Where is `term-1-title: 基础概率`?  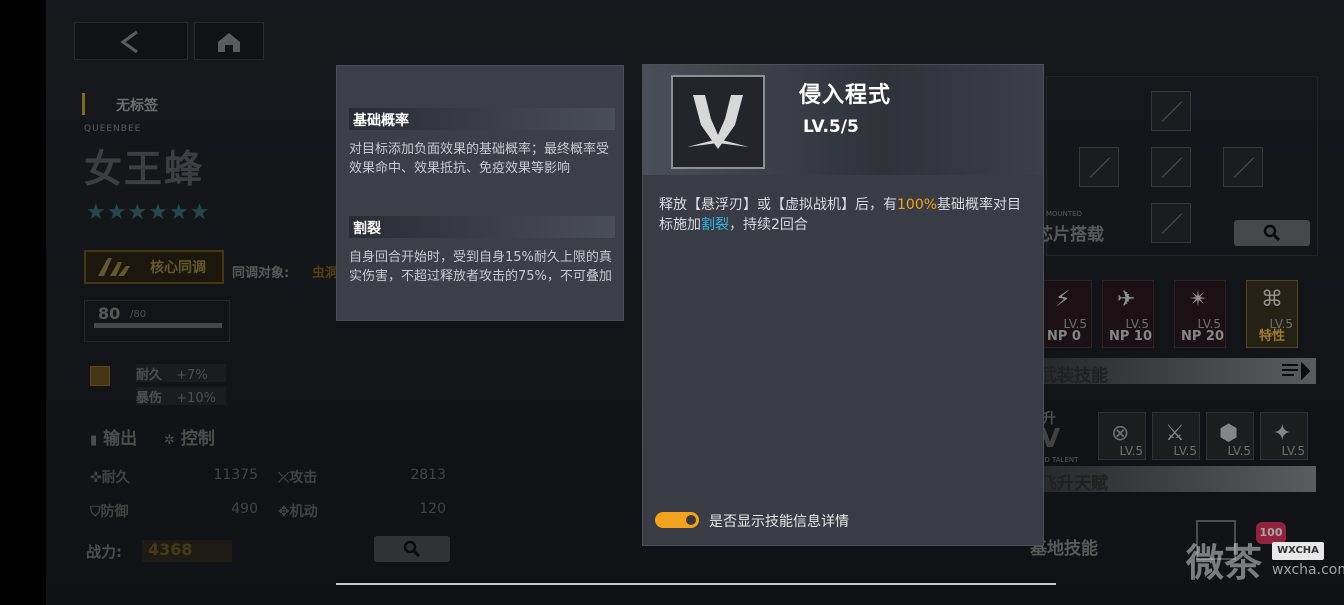
term-1-title: 基础概率 is located at coordinates (482, 119).